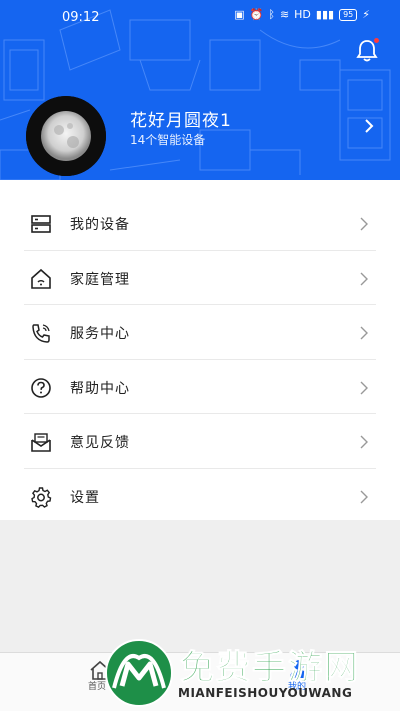 This screenshot has height=711, width=400. What do you see at coordinates (100, 334) in the screenshot?
I see `menu-label: 服务中心` at bounding box center [100, 334].